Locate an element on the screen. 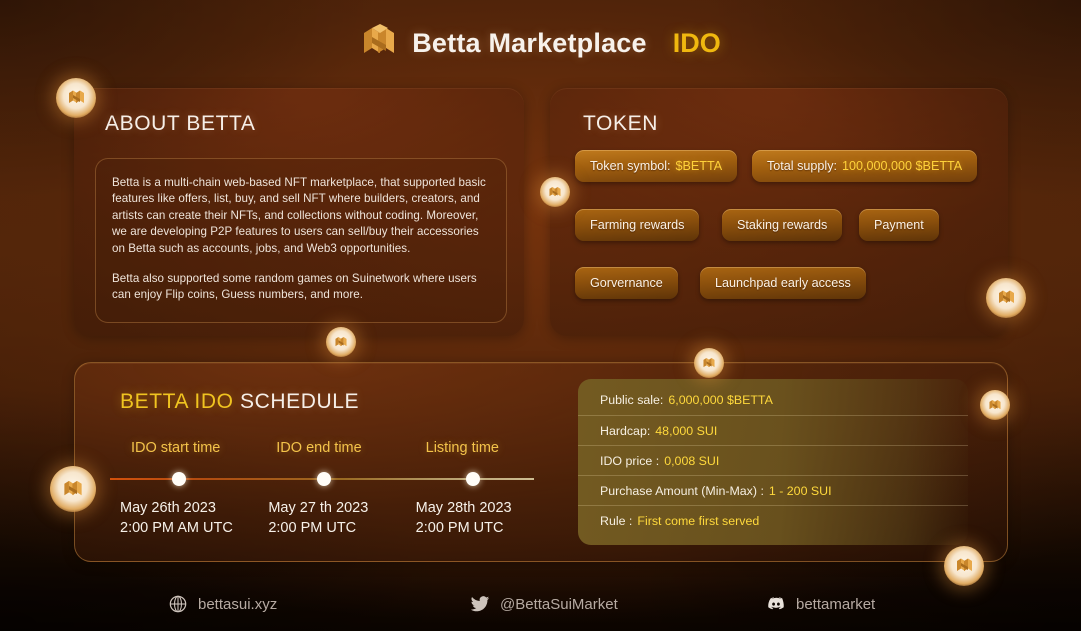 The height and width of the screenshot is (631, 1081). footer-link-website: bettasui.xyz is located at coordinates (222, 604).